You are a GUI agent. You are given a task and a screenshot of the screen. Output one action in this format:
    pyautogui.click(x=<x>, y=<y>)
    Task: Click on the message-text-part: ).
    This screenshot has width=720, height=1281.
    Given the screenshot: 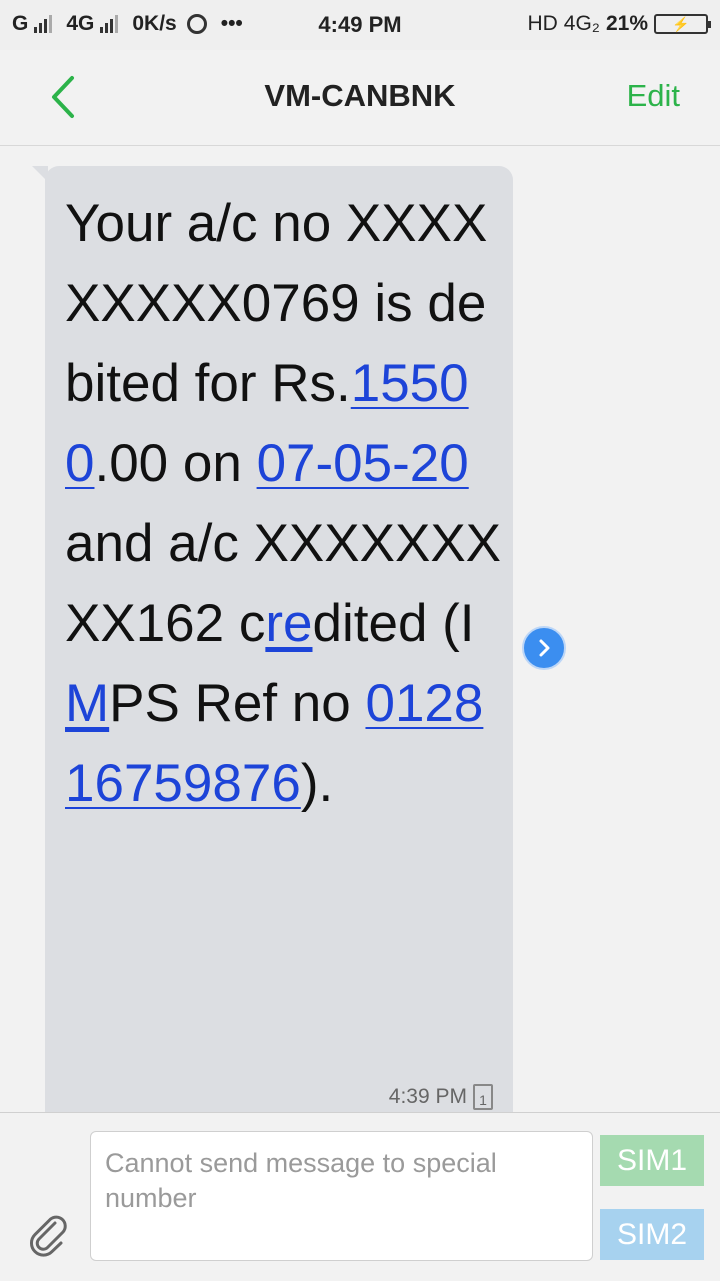 What is the action you would take?
    pyautogui.click(x=317, y=783)
    